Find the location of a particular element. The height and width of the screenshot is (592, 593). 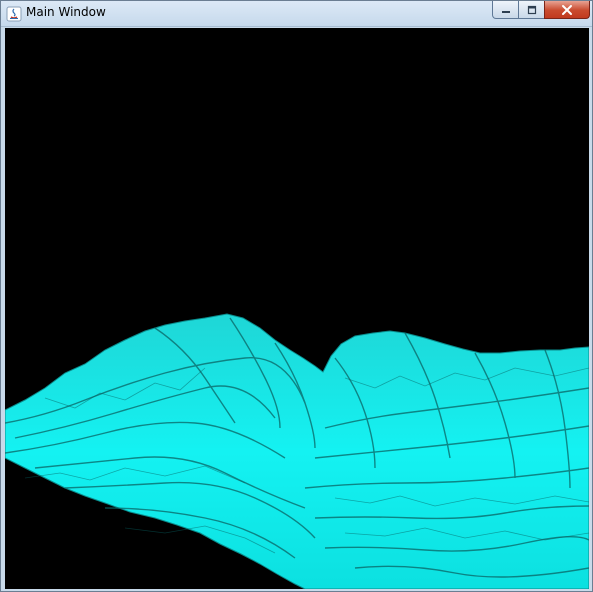

minimize-icon is located at coordinates (505, 11).